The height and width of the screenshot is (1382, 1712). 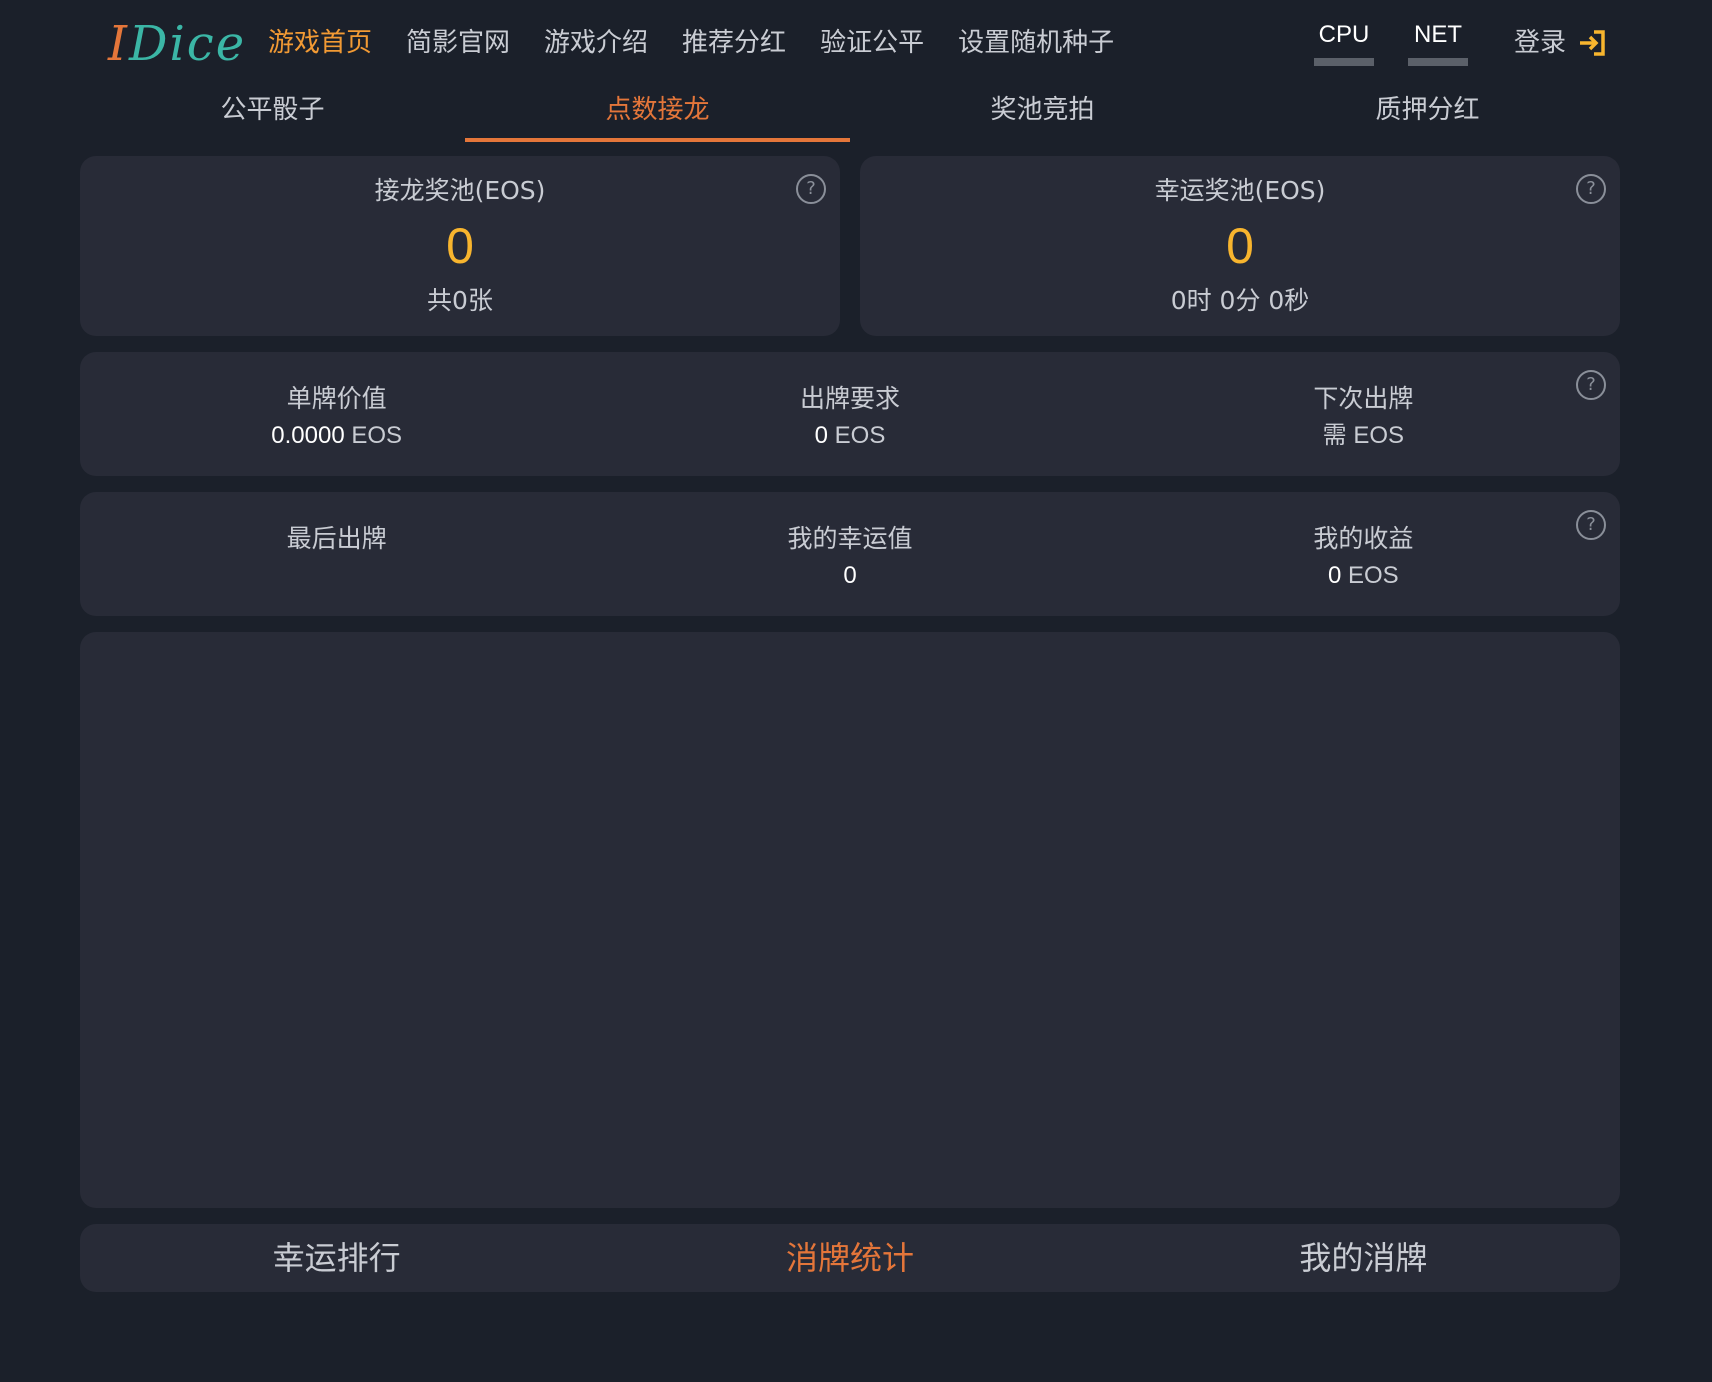 I want to click on tab-staking-dividend: 质押分红, so click(x=1427, y=113).